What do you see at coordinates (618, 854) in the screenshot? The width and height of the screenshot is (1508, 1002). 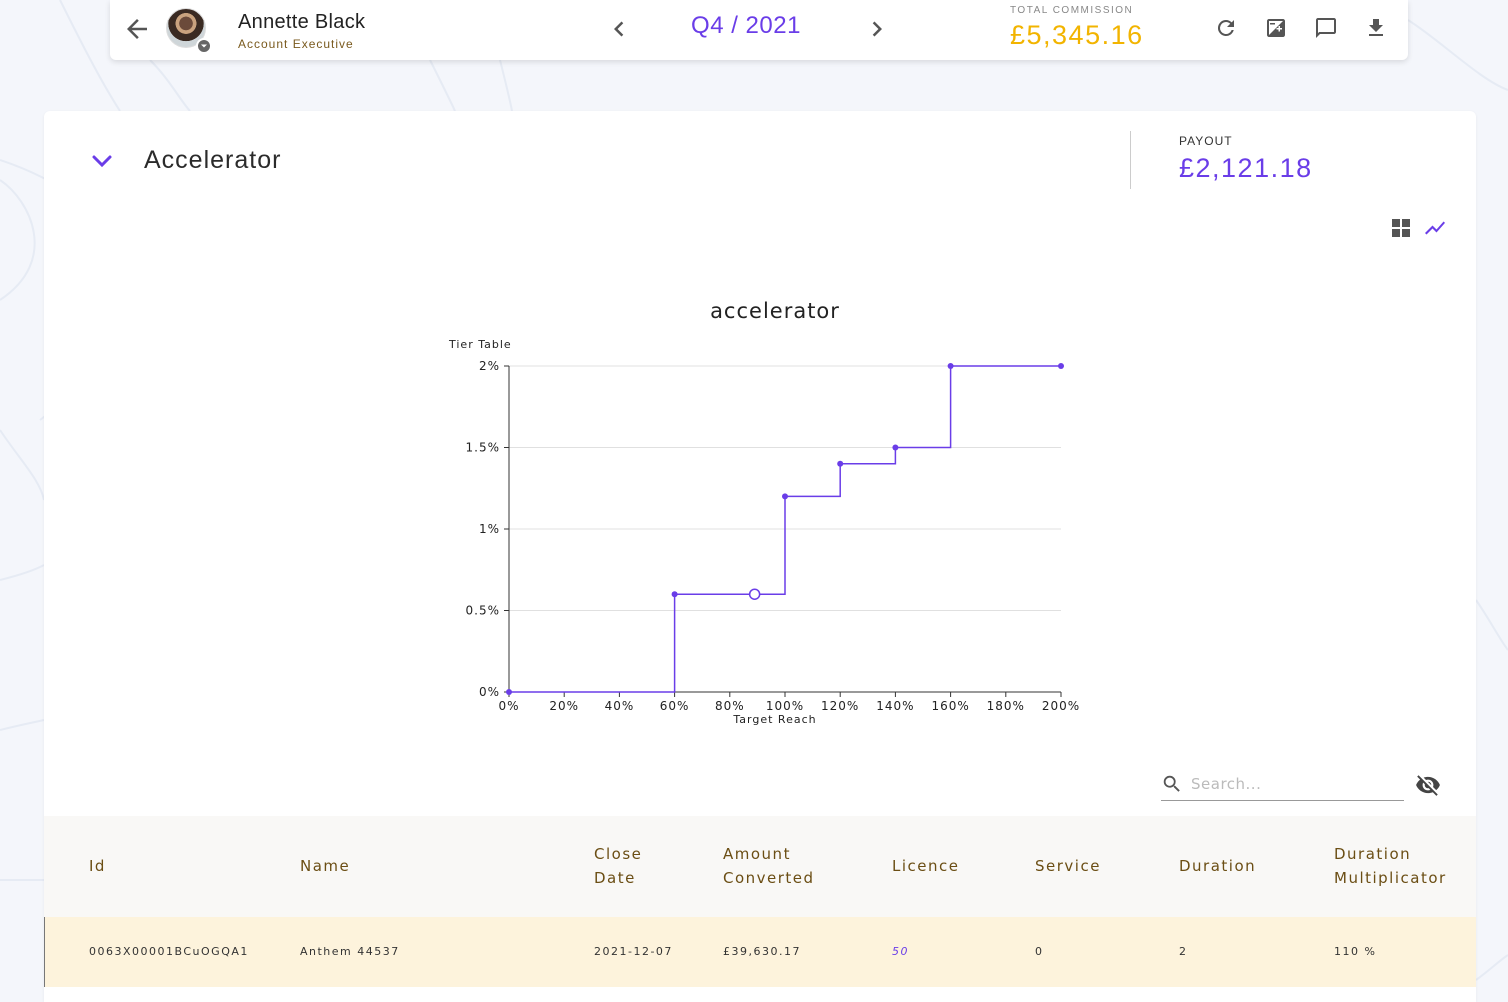 I see `column-header-label: Close` at bounding box center [618, 854].